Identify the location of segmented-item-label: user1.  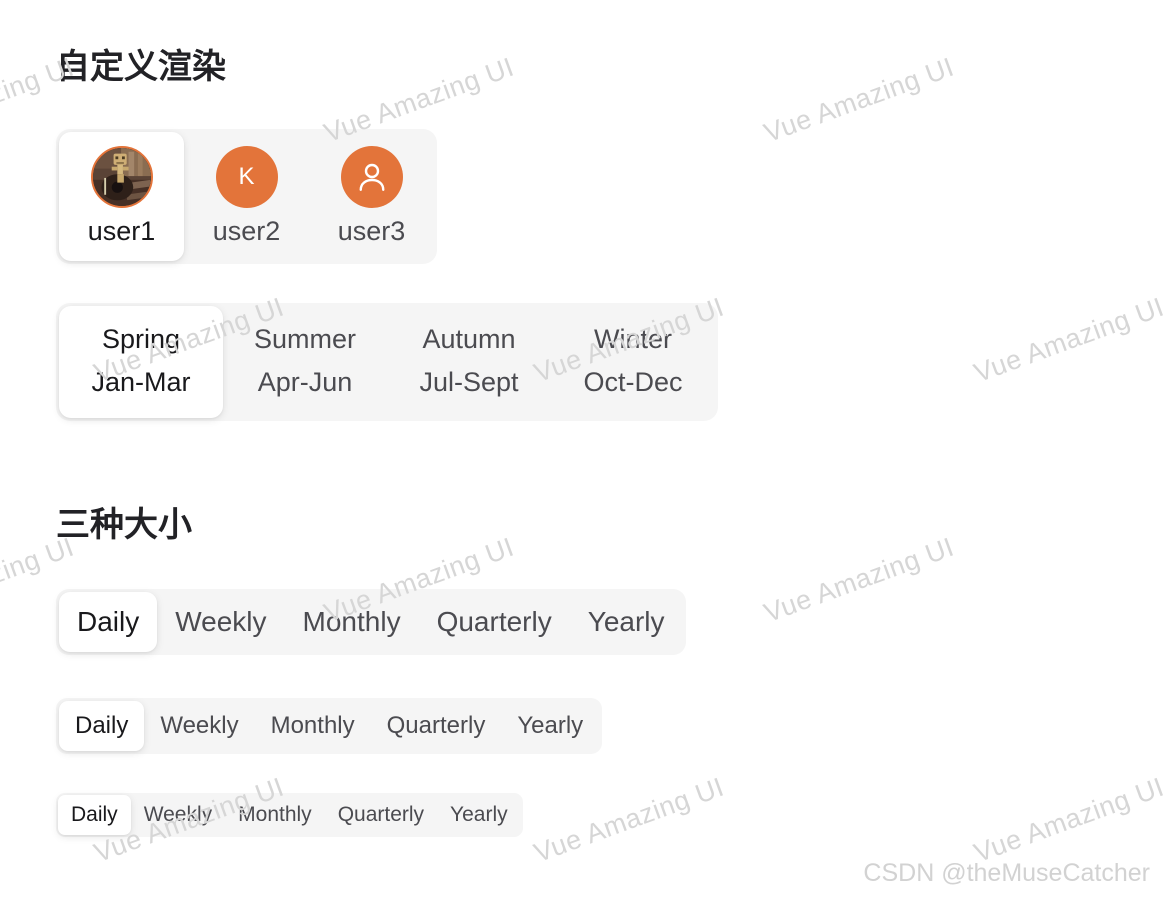
(121, 231).